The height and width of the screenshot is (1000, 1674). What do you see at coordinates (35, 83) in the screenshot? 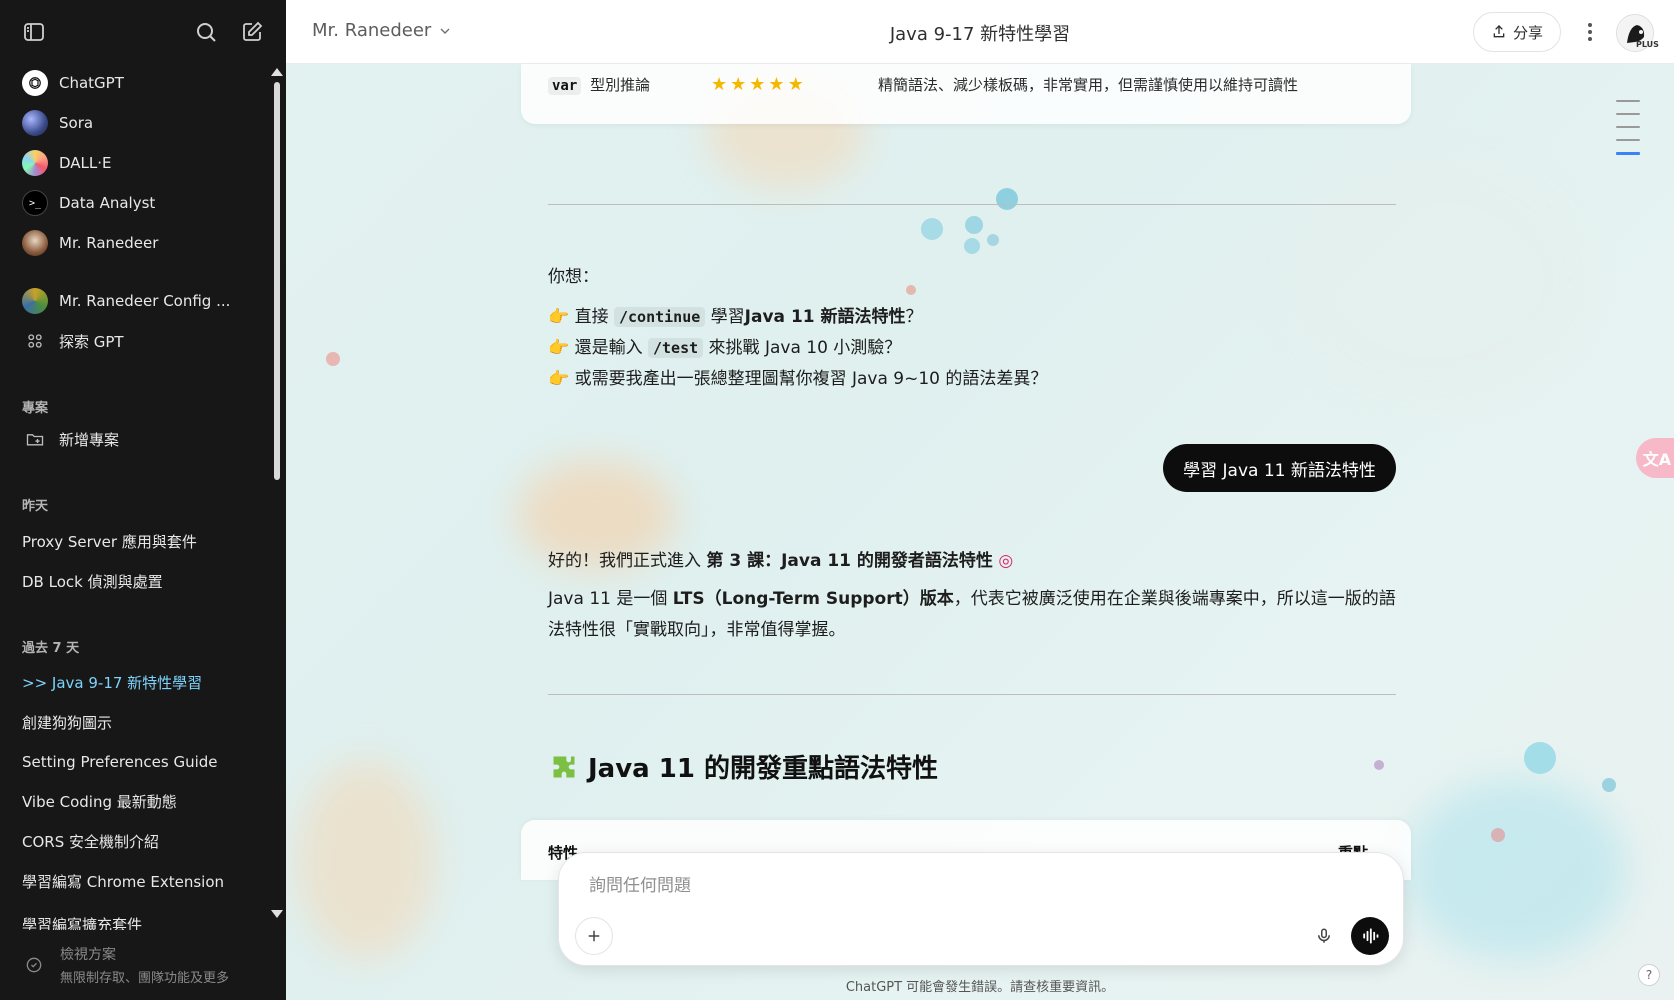
I see `chatgpt-logo-icon` at bounding box center [35, 83].